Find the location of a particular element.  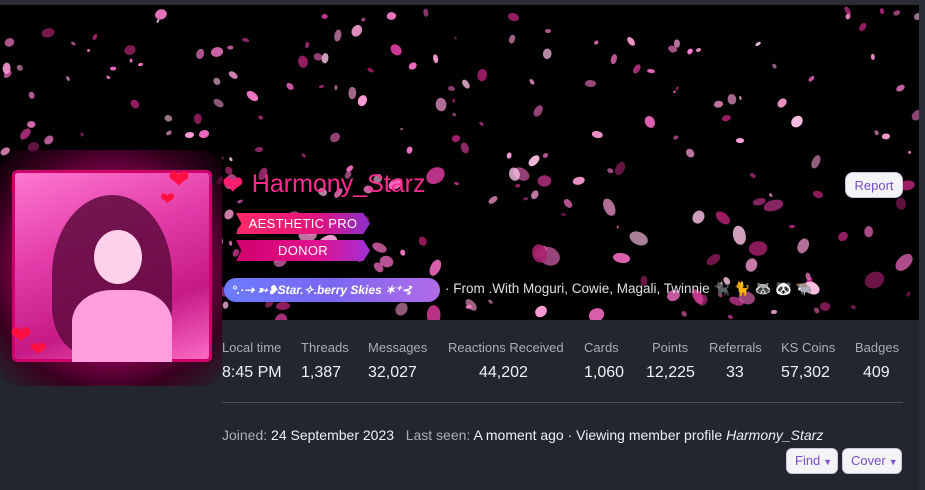

last-seen-label: Last seen: is located at coordinates (438, 435).